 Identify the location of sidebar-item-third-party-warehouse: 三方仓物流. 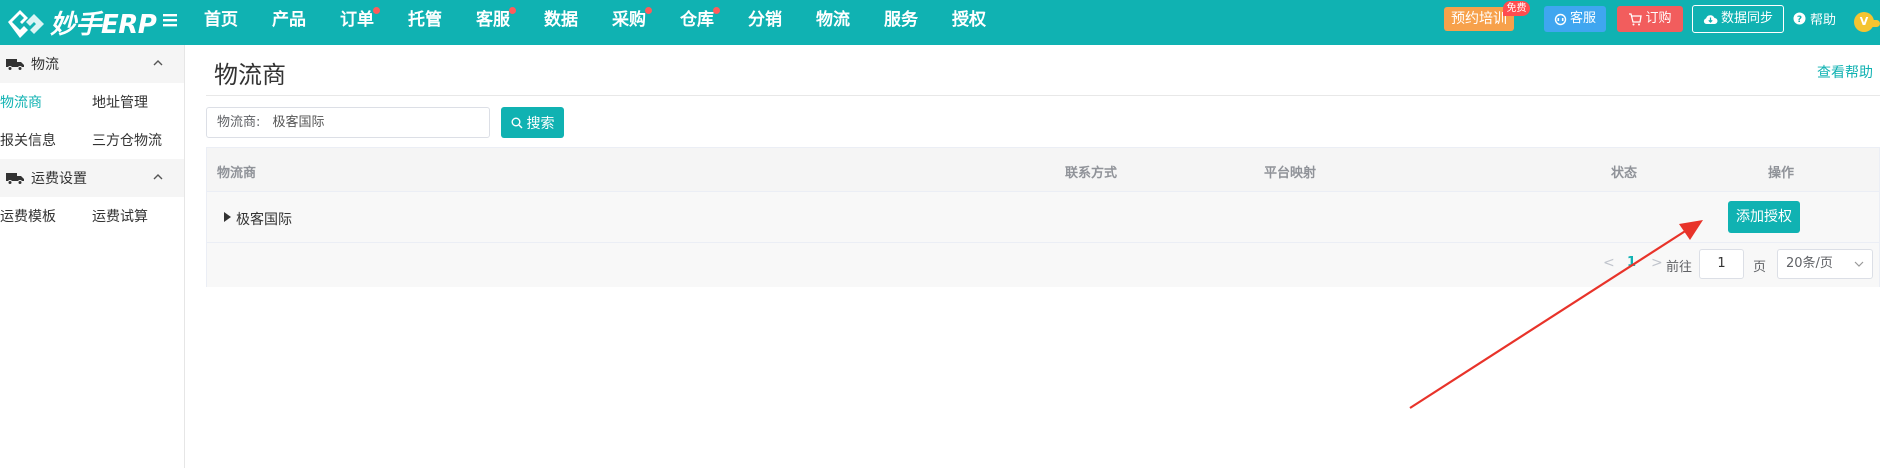
(138, 140).